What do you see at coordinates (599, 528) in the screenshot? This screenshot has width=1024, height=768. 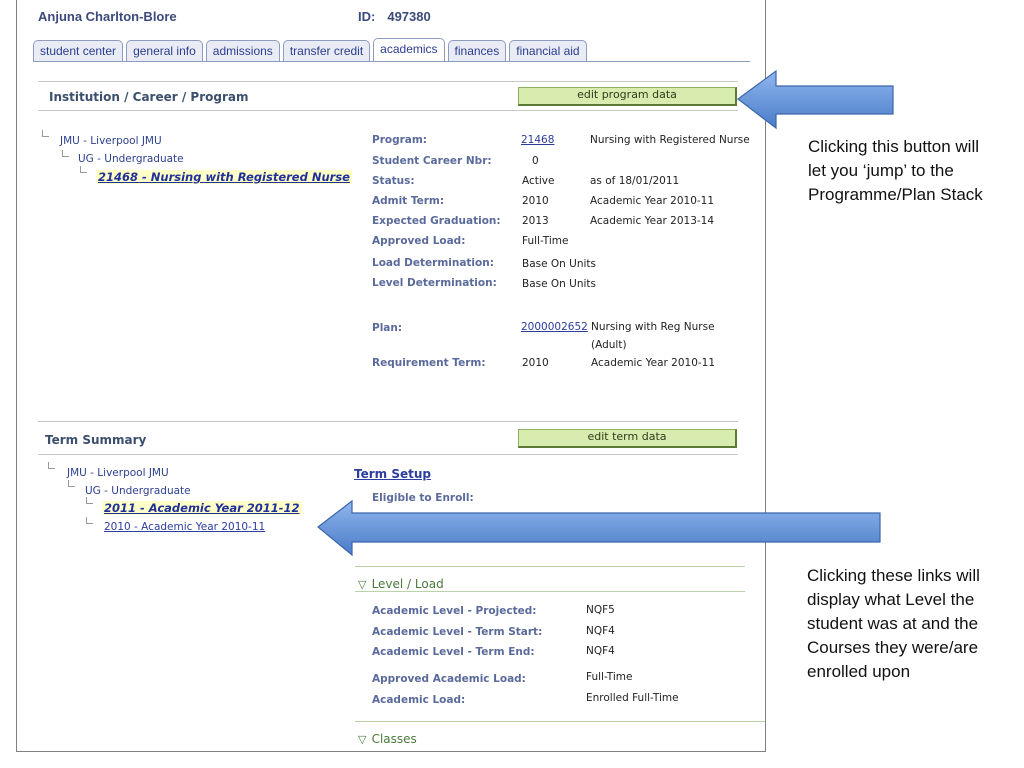 I see `arrow-to-term-links-icon` at bounding box center [599, 528].